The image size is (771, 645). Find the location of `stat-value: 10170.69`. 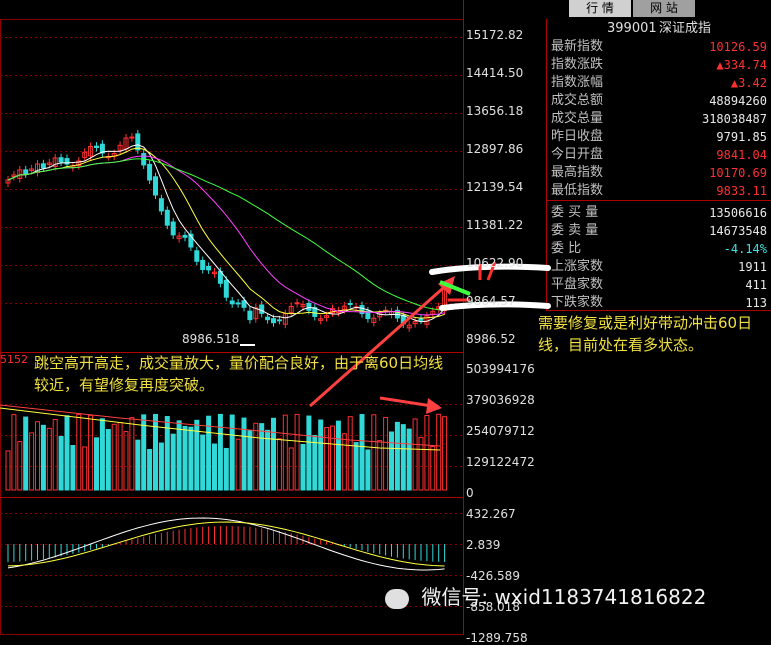

stat-value: 10170.69 is located at coordinates (738, 173).